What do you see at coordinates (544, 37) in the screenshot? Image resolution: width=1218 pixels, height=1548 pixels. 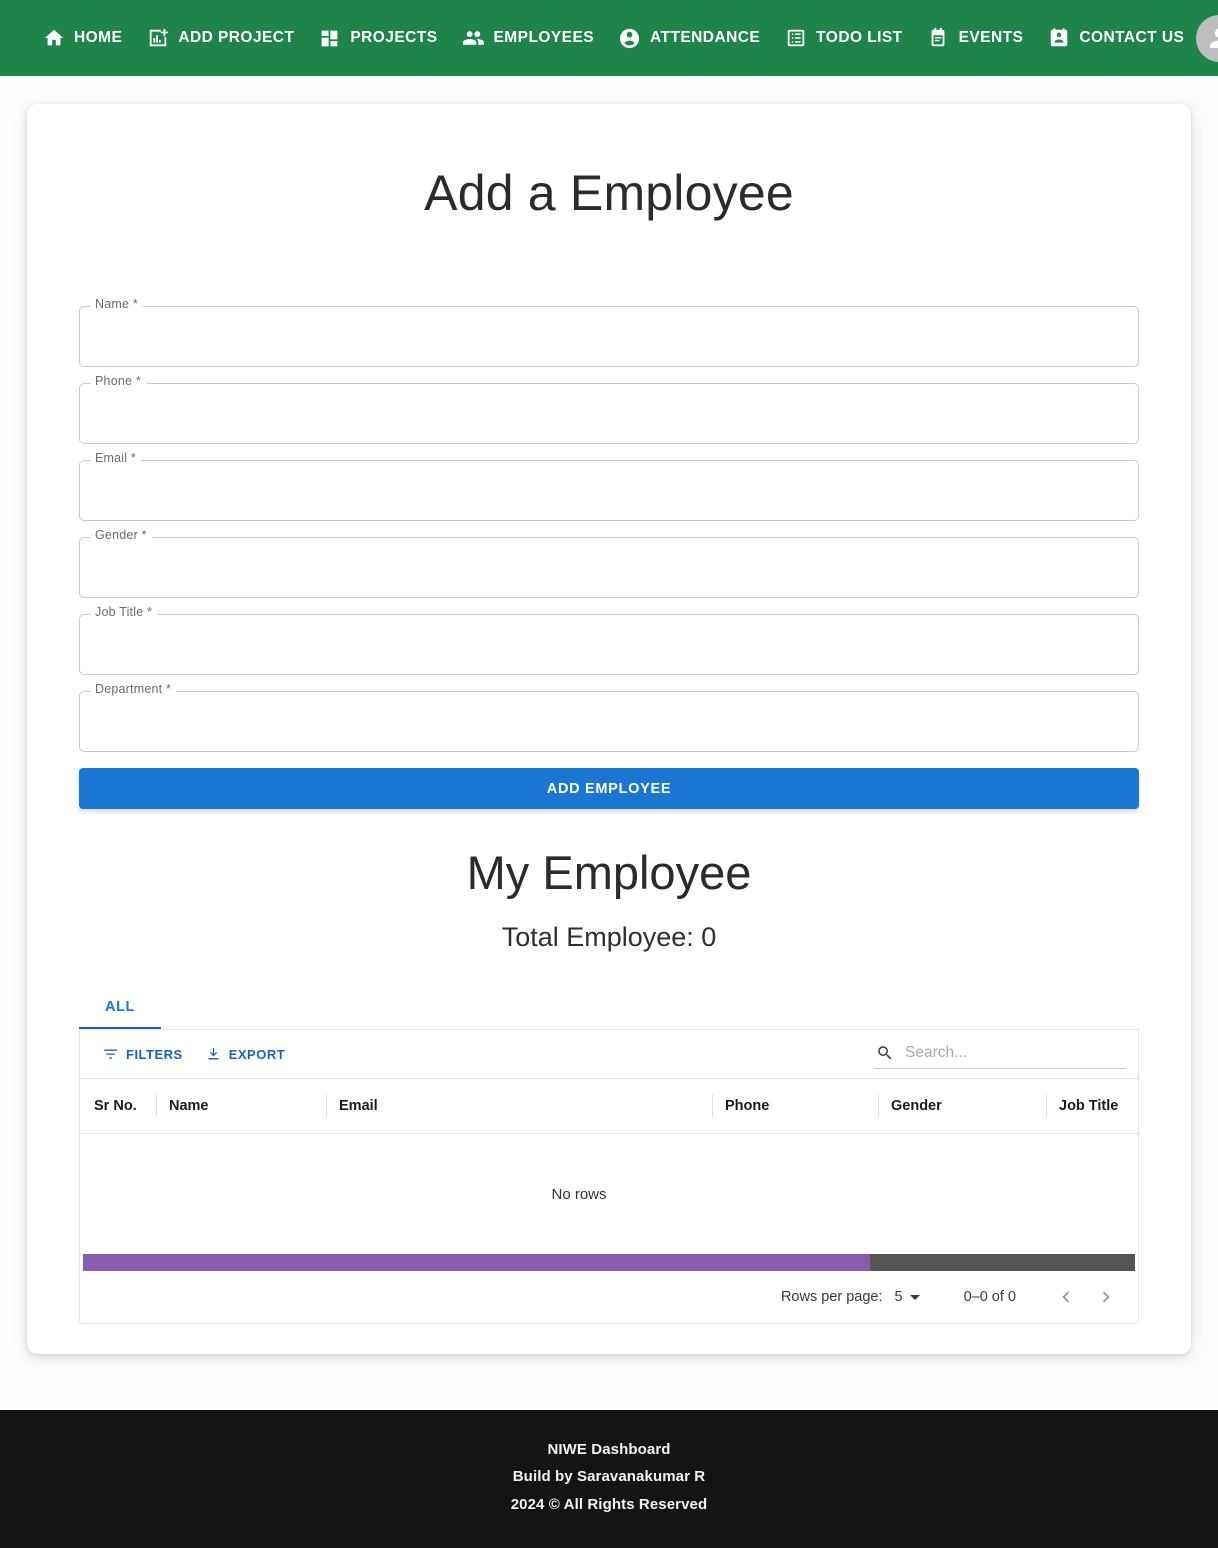 I see `nav-item-label: EMPLOYEES` at bounding box center [544, 37].